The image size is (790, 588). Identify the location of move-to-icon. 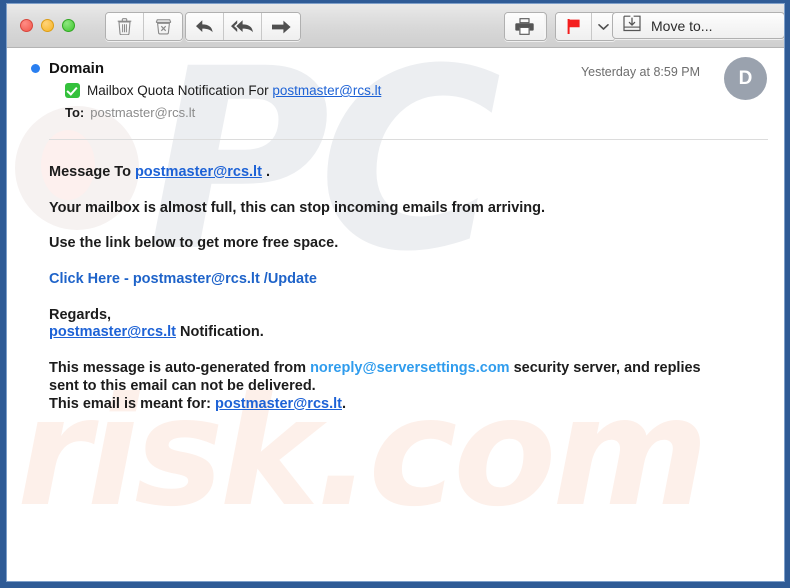
(632, 26).